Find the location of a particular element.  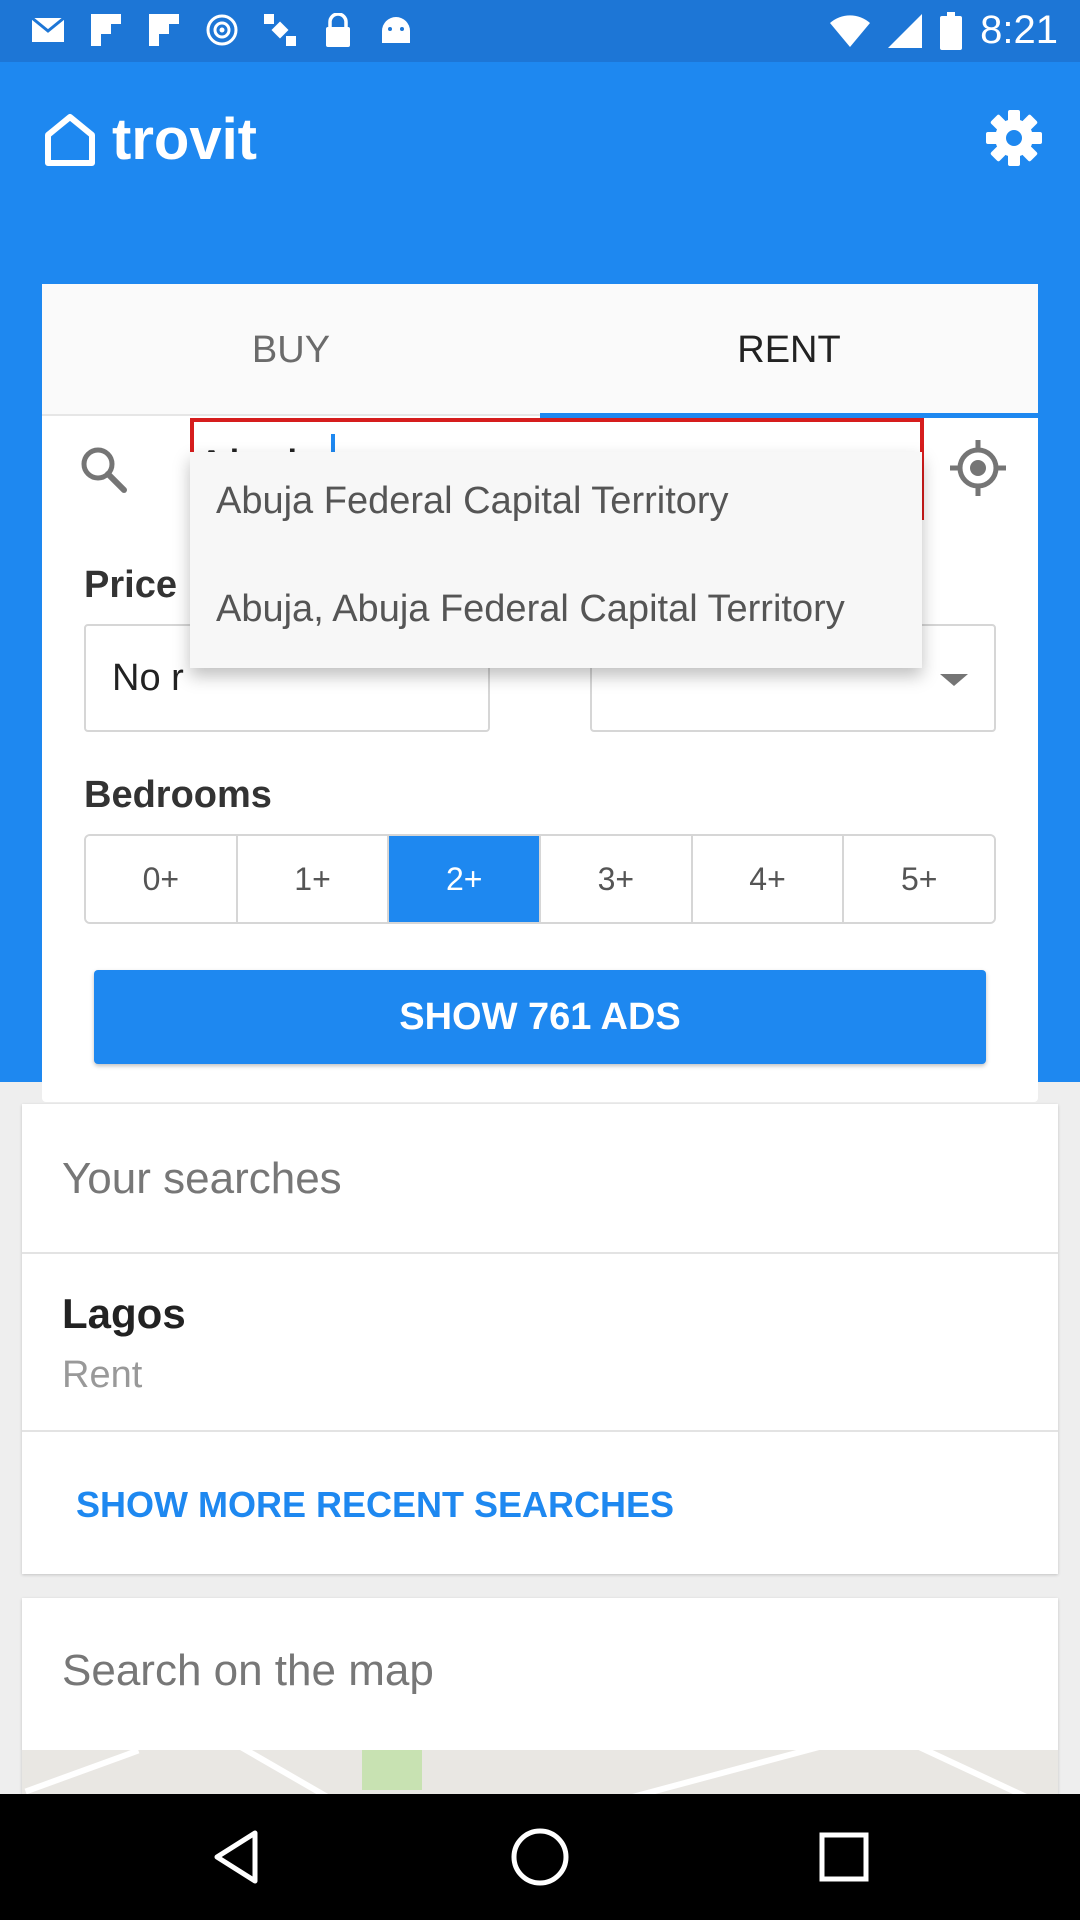

my-location-icon is located at coordinates (978, 468).